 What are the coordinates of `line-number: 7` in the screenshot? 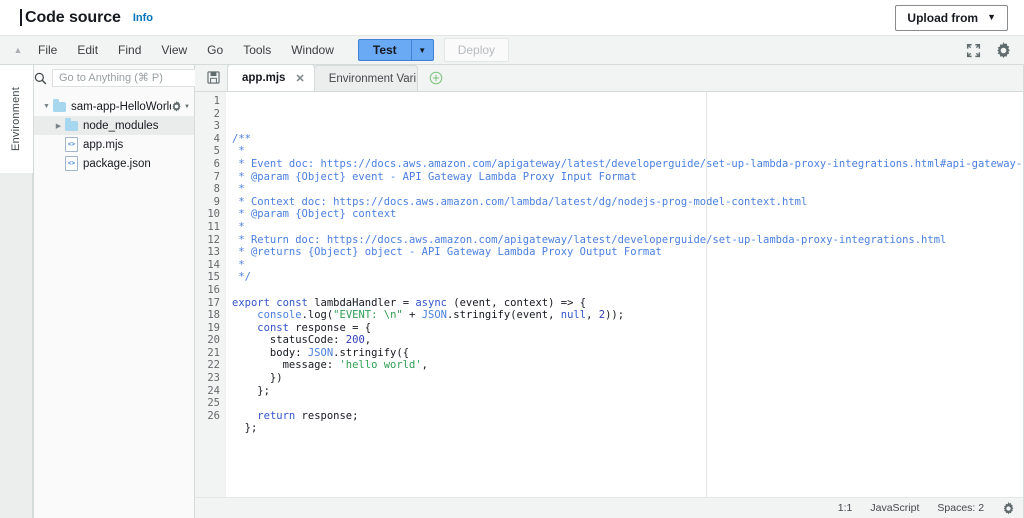 It's located at (216, 176).